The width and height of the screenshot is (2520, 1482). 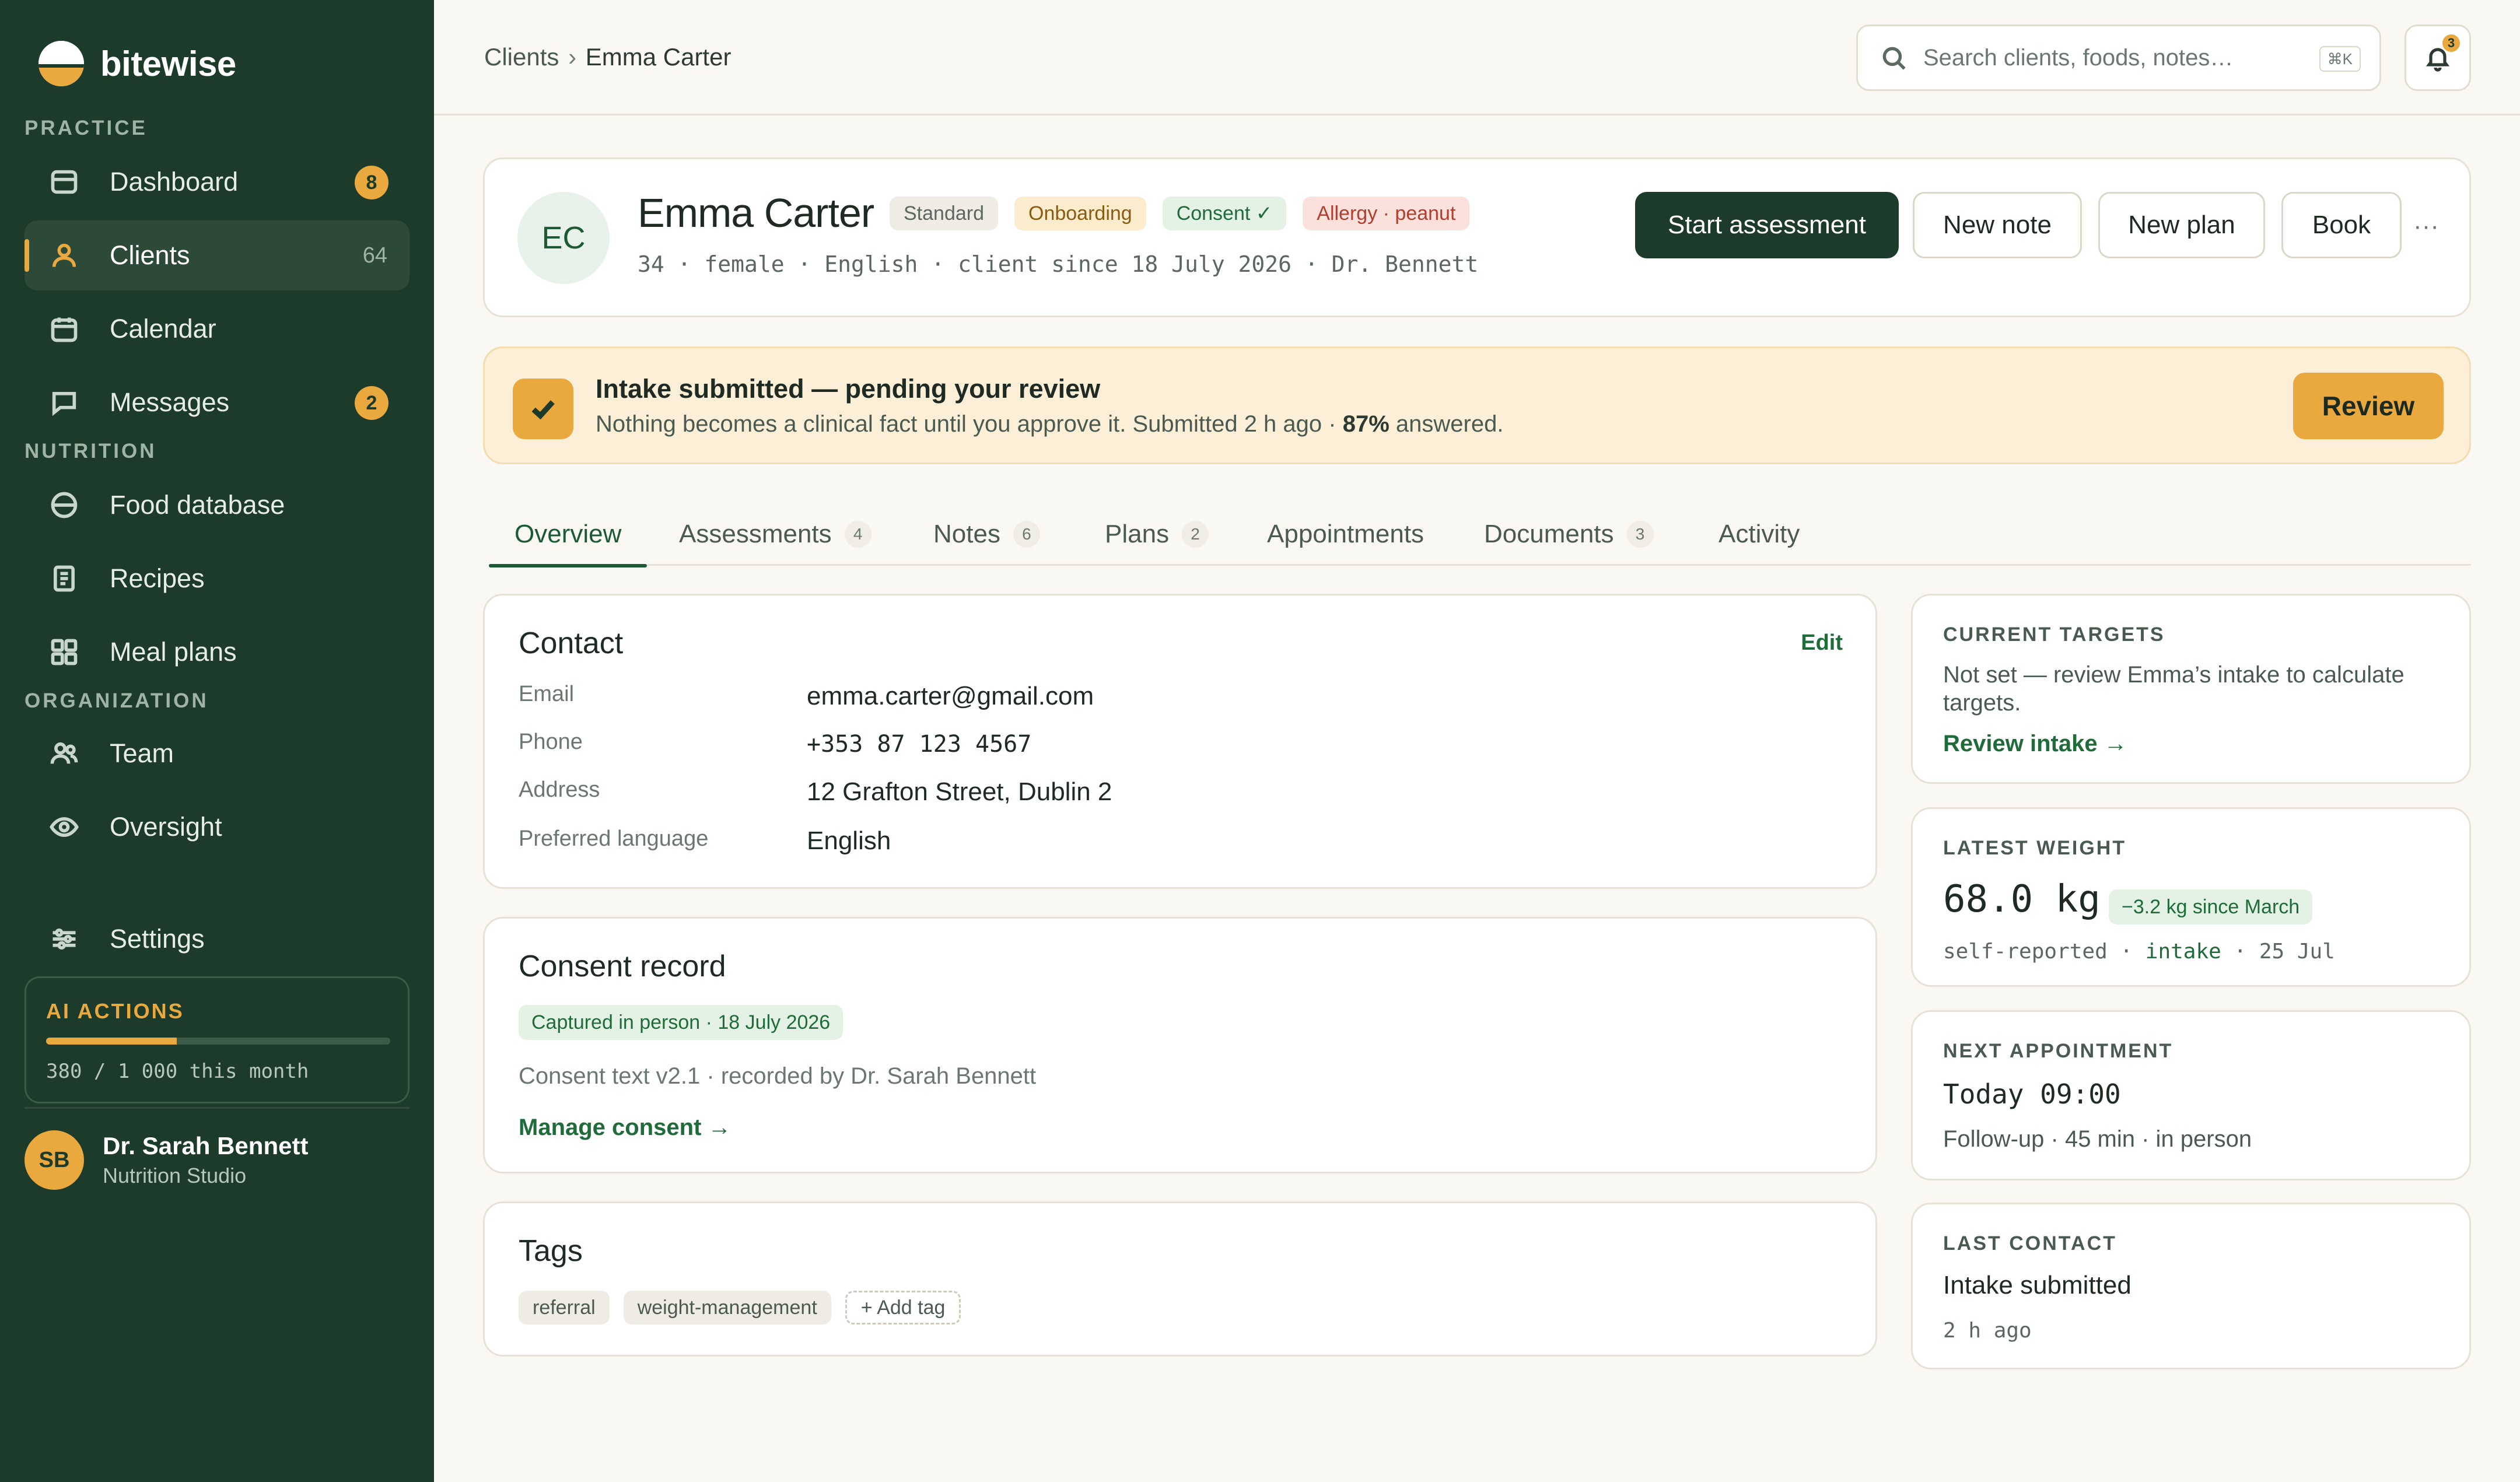 What do you see at coordinates (168, 63) in the screenshot?
I see `brand-name: bitewise` at bounding box center [168, 63].